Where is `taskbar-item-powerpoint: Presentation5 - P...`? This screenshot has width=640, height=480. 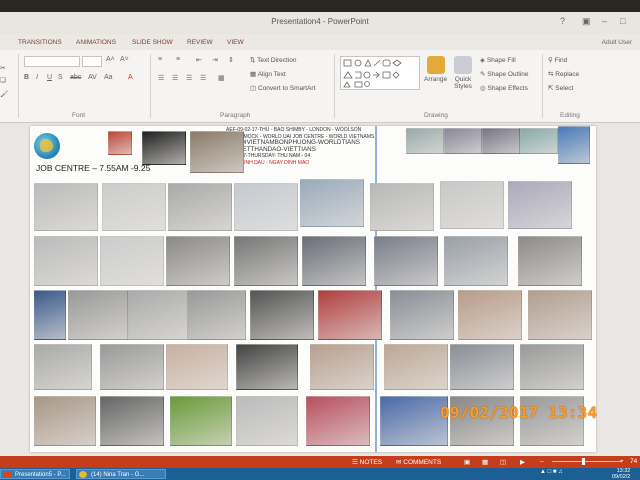 taskbar-item-powerpoint: Presentation5 - P... is located at coordinates (35, 474).